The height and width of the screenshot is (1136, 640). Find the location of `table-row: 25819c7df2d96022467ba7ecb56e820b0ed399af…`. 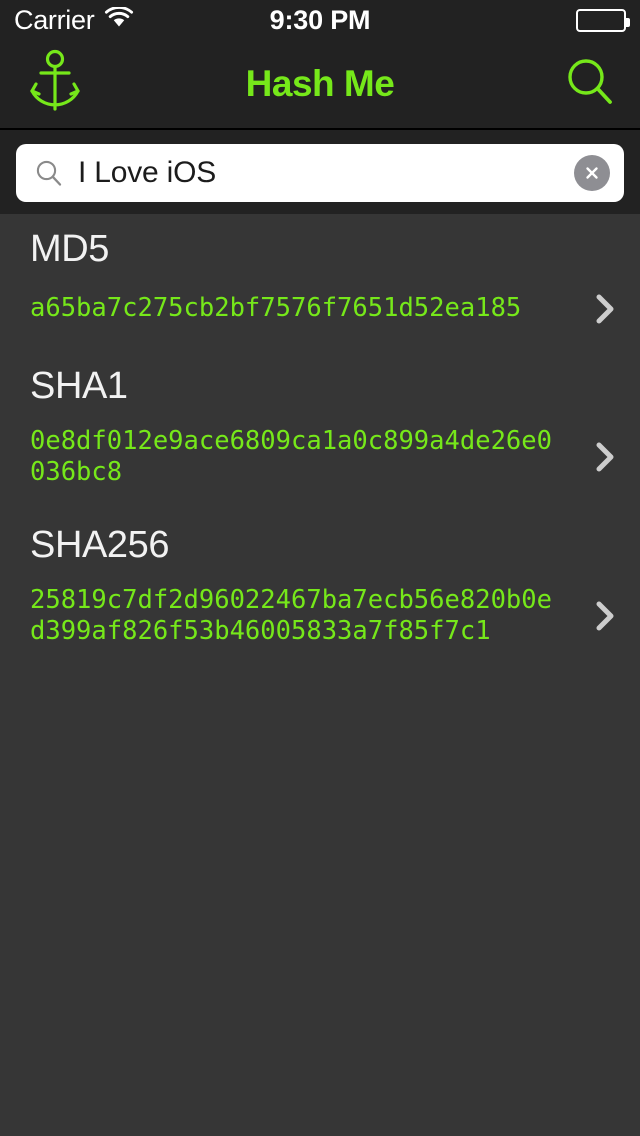

table-row: 25819c7df2d96022467ba7ecb56e820b0ed399af… is located at coordinates (320, 620).